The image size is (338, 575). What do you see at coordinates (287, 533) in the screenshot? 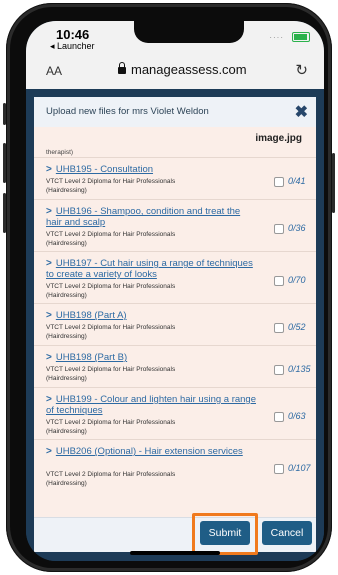
I see `cancel-button: Cancel` at bounding box center [287, 533].